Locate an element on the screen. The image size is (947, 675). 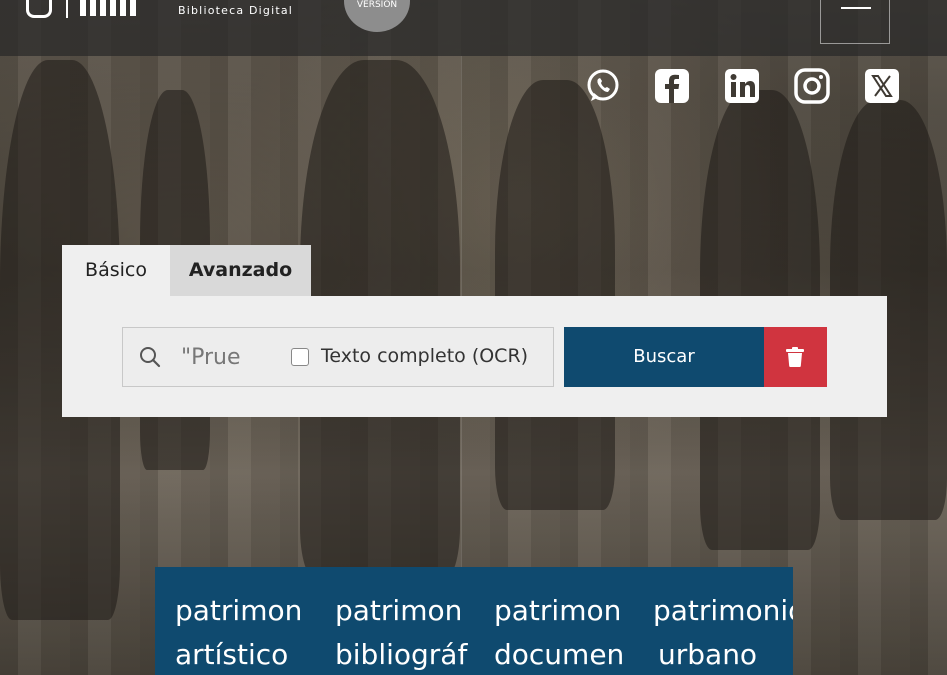
menu-button is located at coordinates (855, 22).